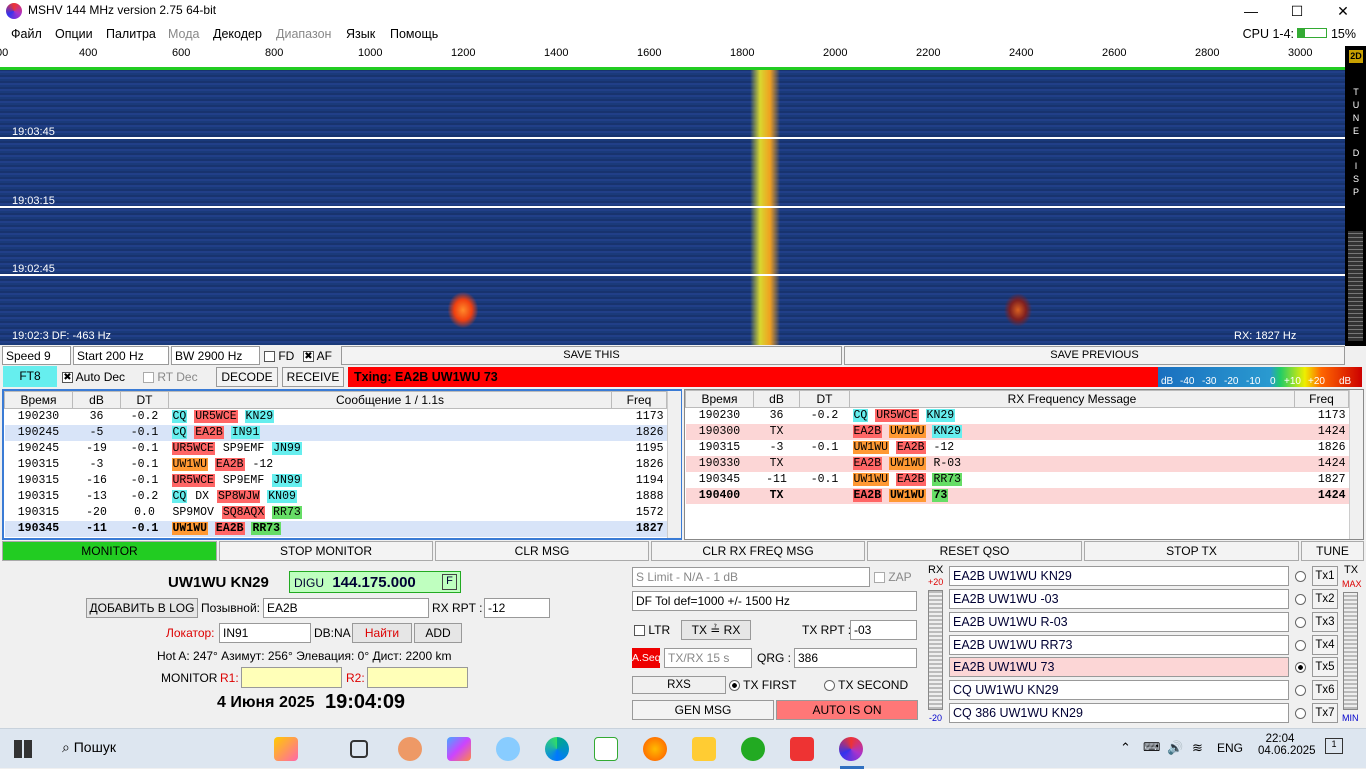  Describe the element at coordinates (390, 400) in the screenshot. I see `col-message: Сообщение 1 / 1.1s` at that location.